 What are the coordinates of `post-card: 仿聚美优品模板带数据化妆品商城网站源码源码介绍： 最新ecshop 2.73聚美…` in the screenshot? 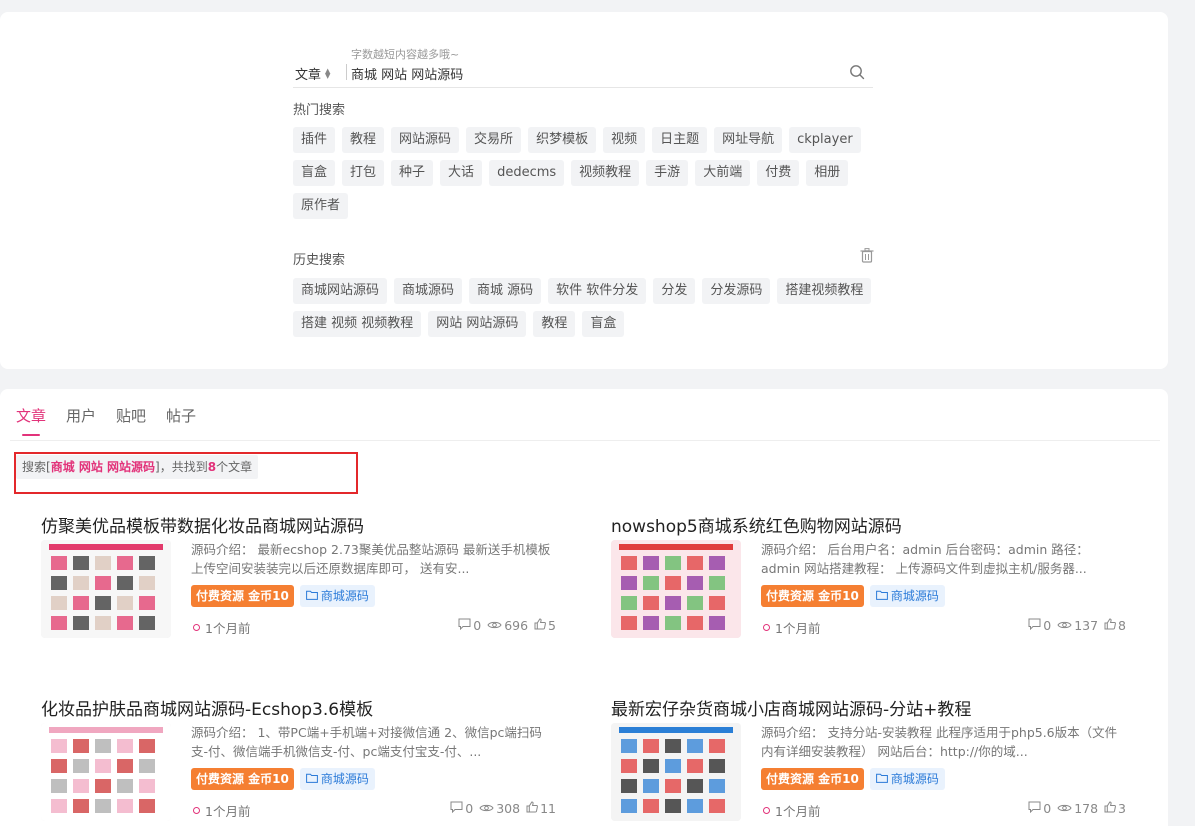 It's located at (301, 587).